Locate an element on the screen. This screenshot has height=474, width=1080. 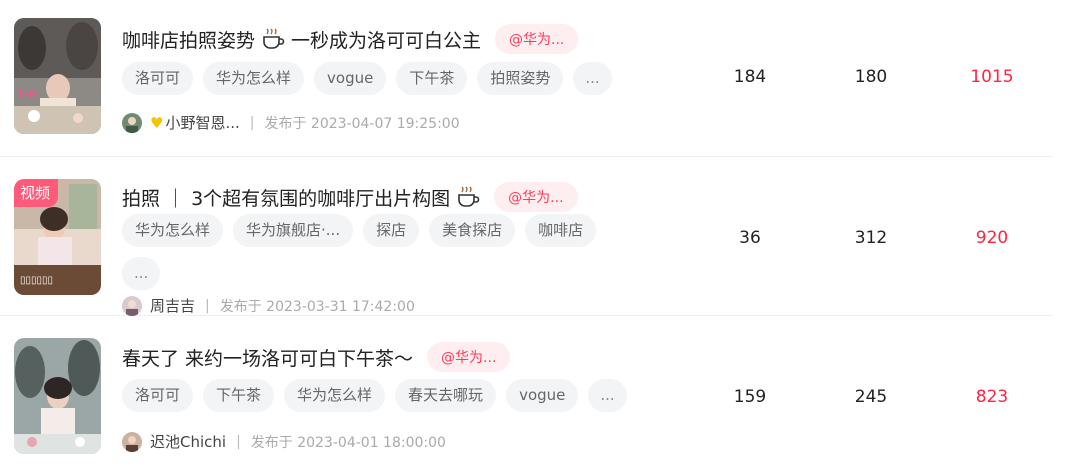
publish-time: 发布于 2023-04-07 19:25:00 is located at coordinates (362, 123).